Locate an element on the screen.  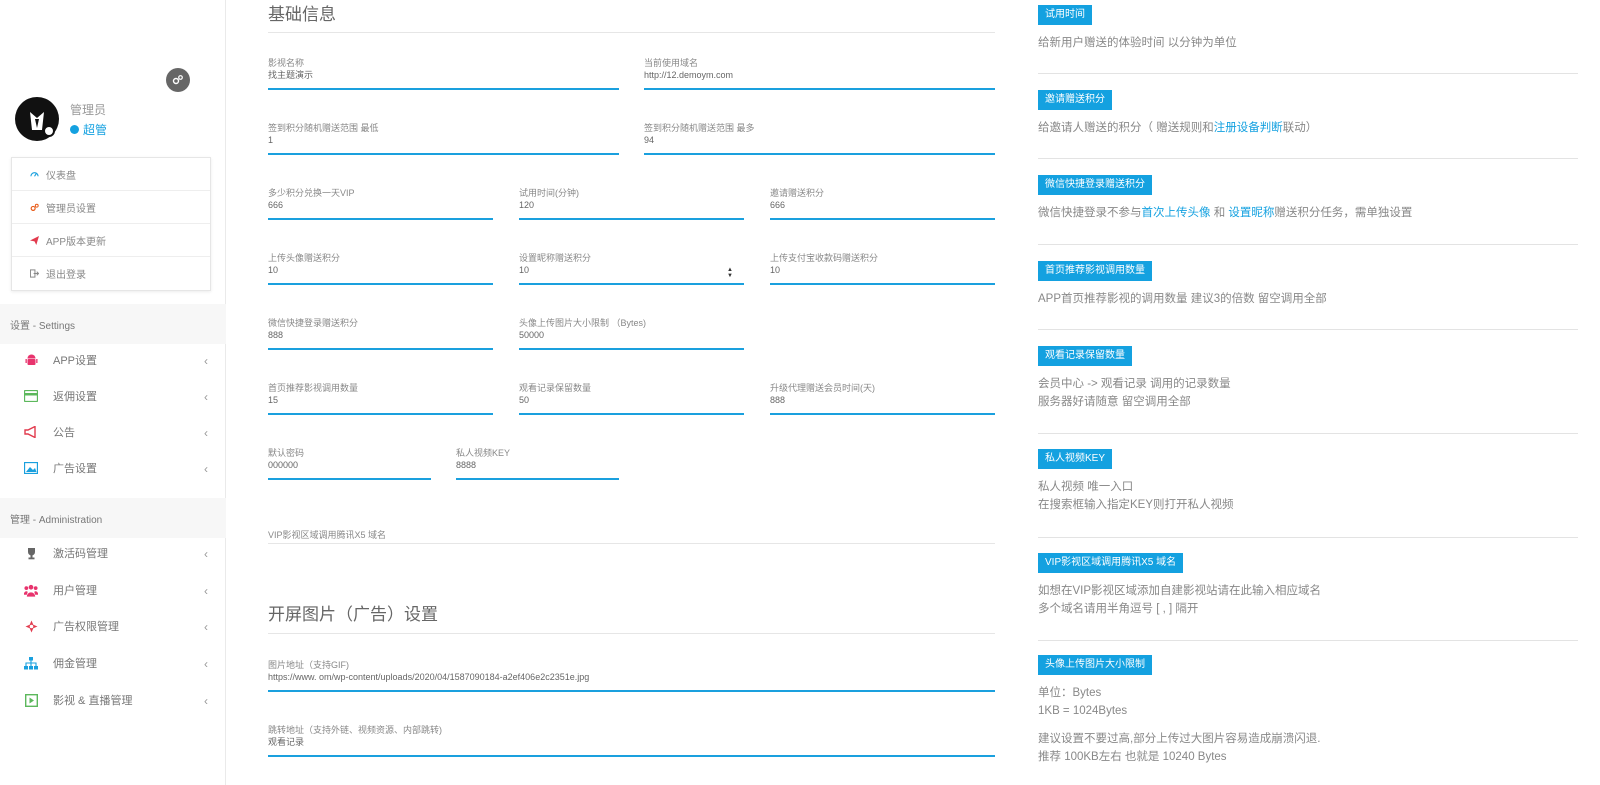
android-icon is located at coordinates (31, 360).